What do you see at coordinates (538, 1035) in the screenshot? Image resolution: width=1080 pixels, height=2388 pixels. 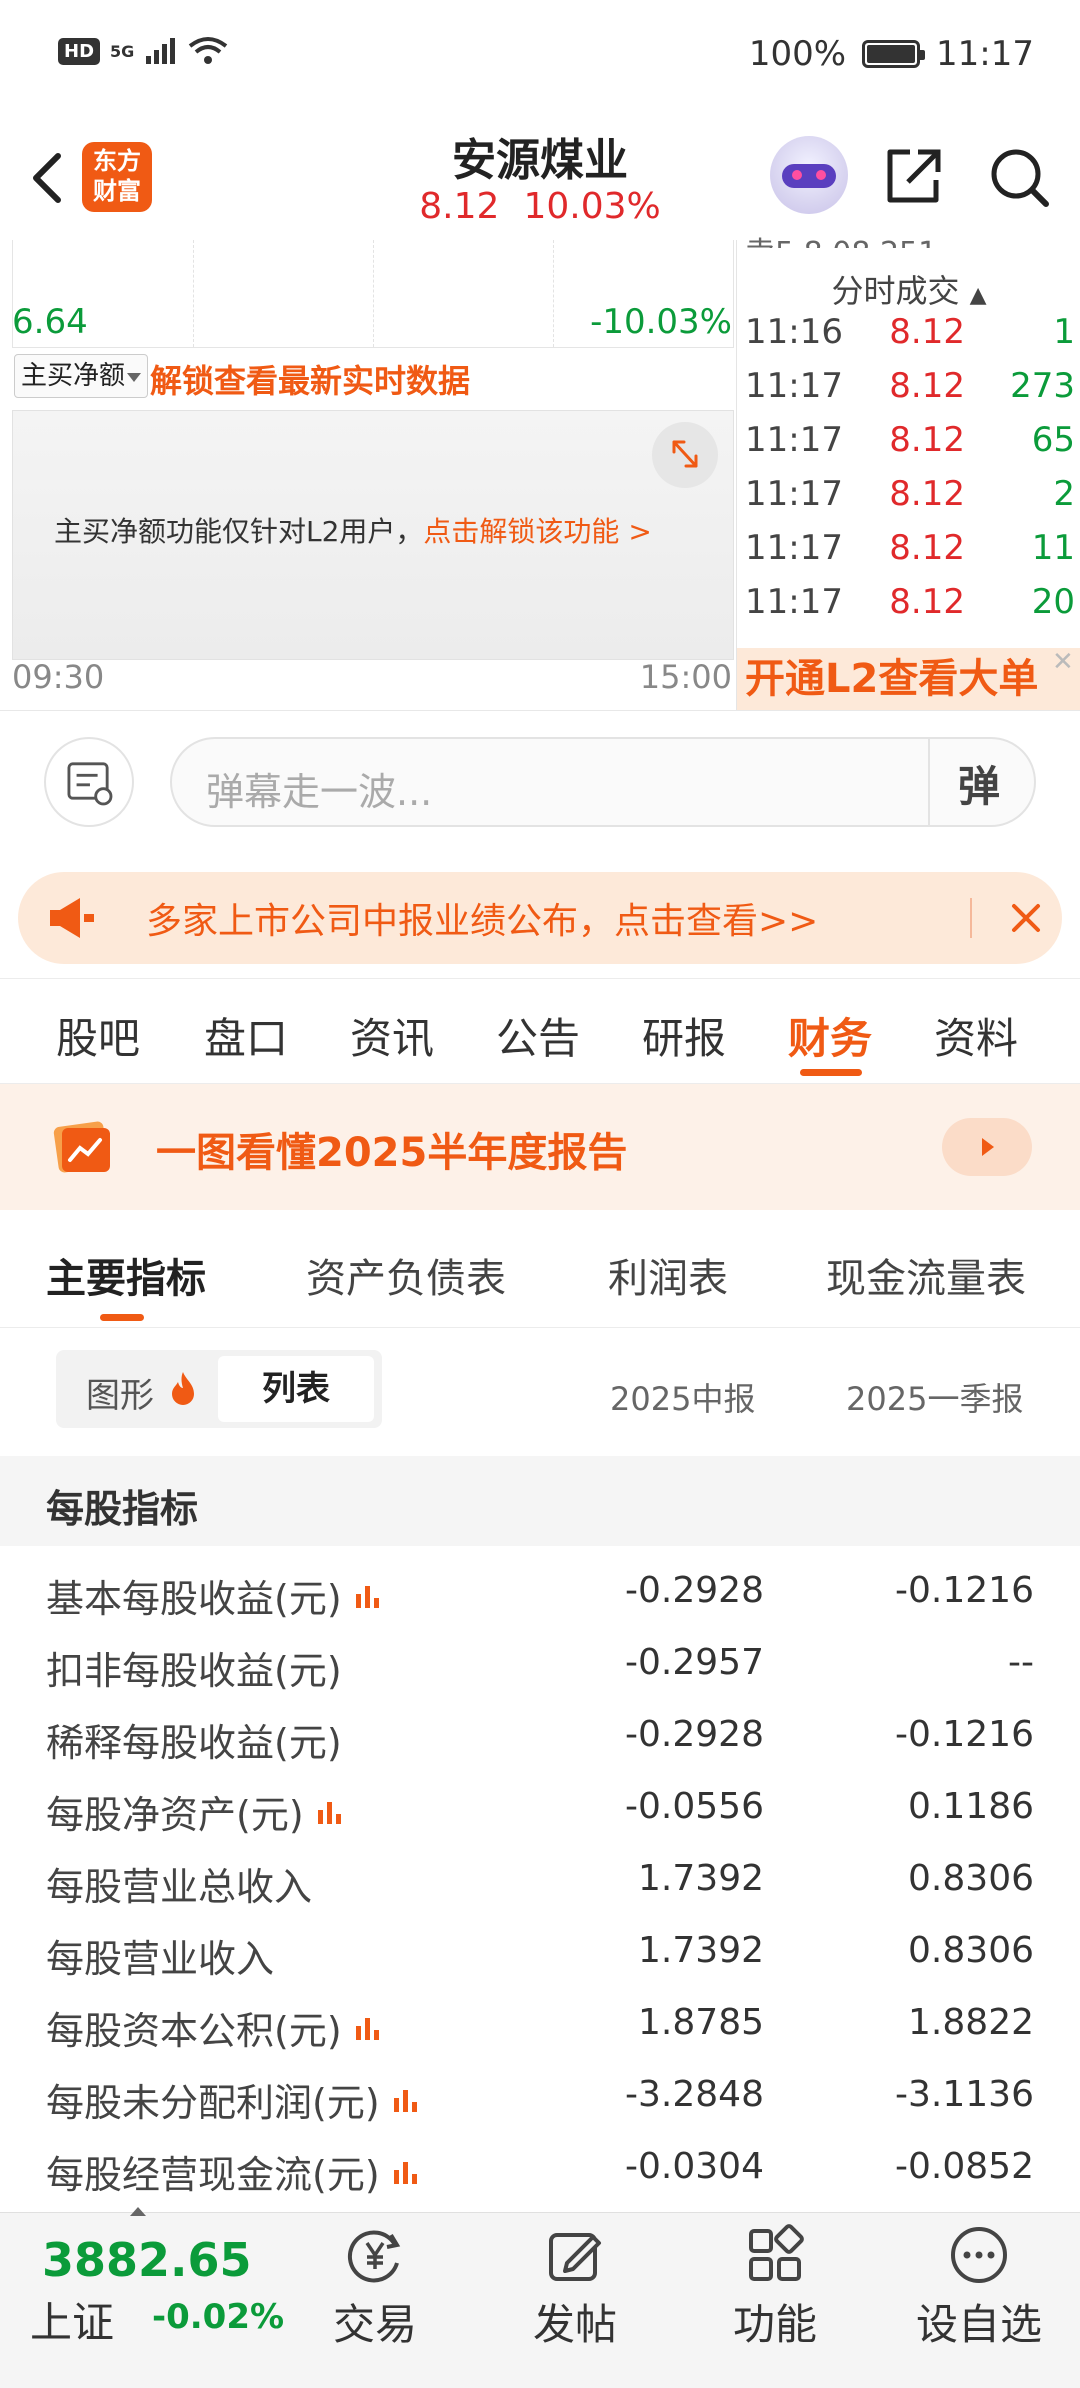 I see `tab-announcements: 公告` at bounding box center [538, 1035].